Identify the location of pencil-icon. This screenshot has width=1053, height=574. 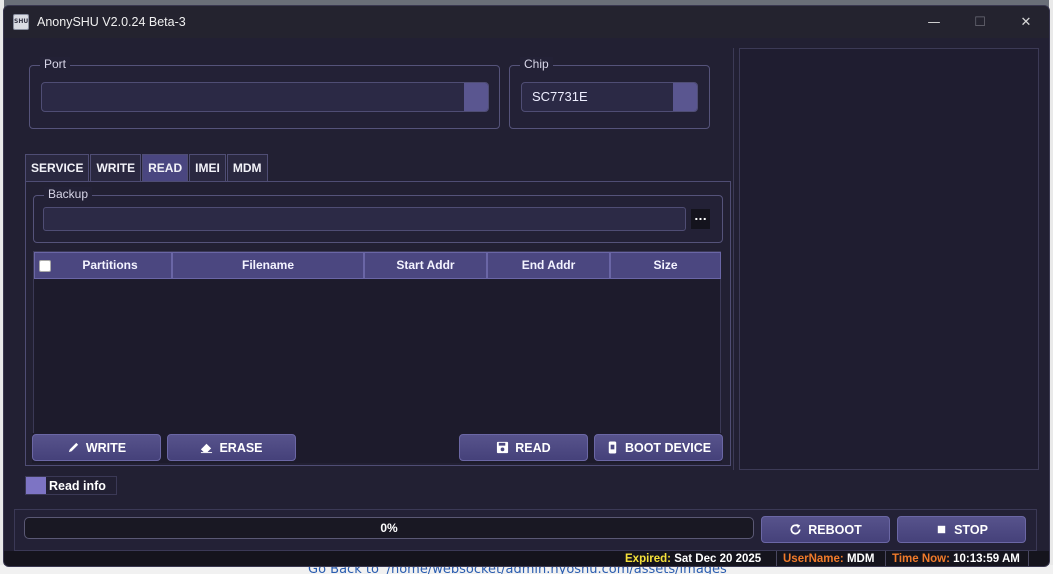
(73, 447).